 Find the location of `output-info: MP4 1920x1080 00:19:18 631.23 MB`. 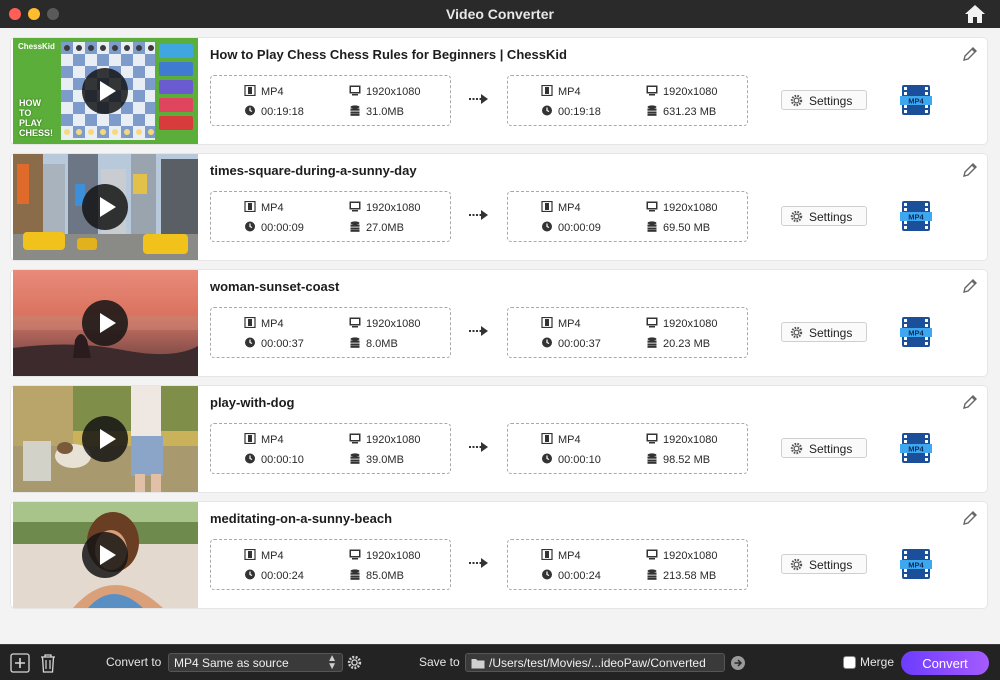

output-info: MP4 1920x1080 00:19:18 631.23 MB is located at coordinates (627, 100).